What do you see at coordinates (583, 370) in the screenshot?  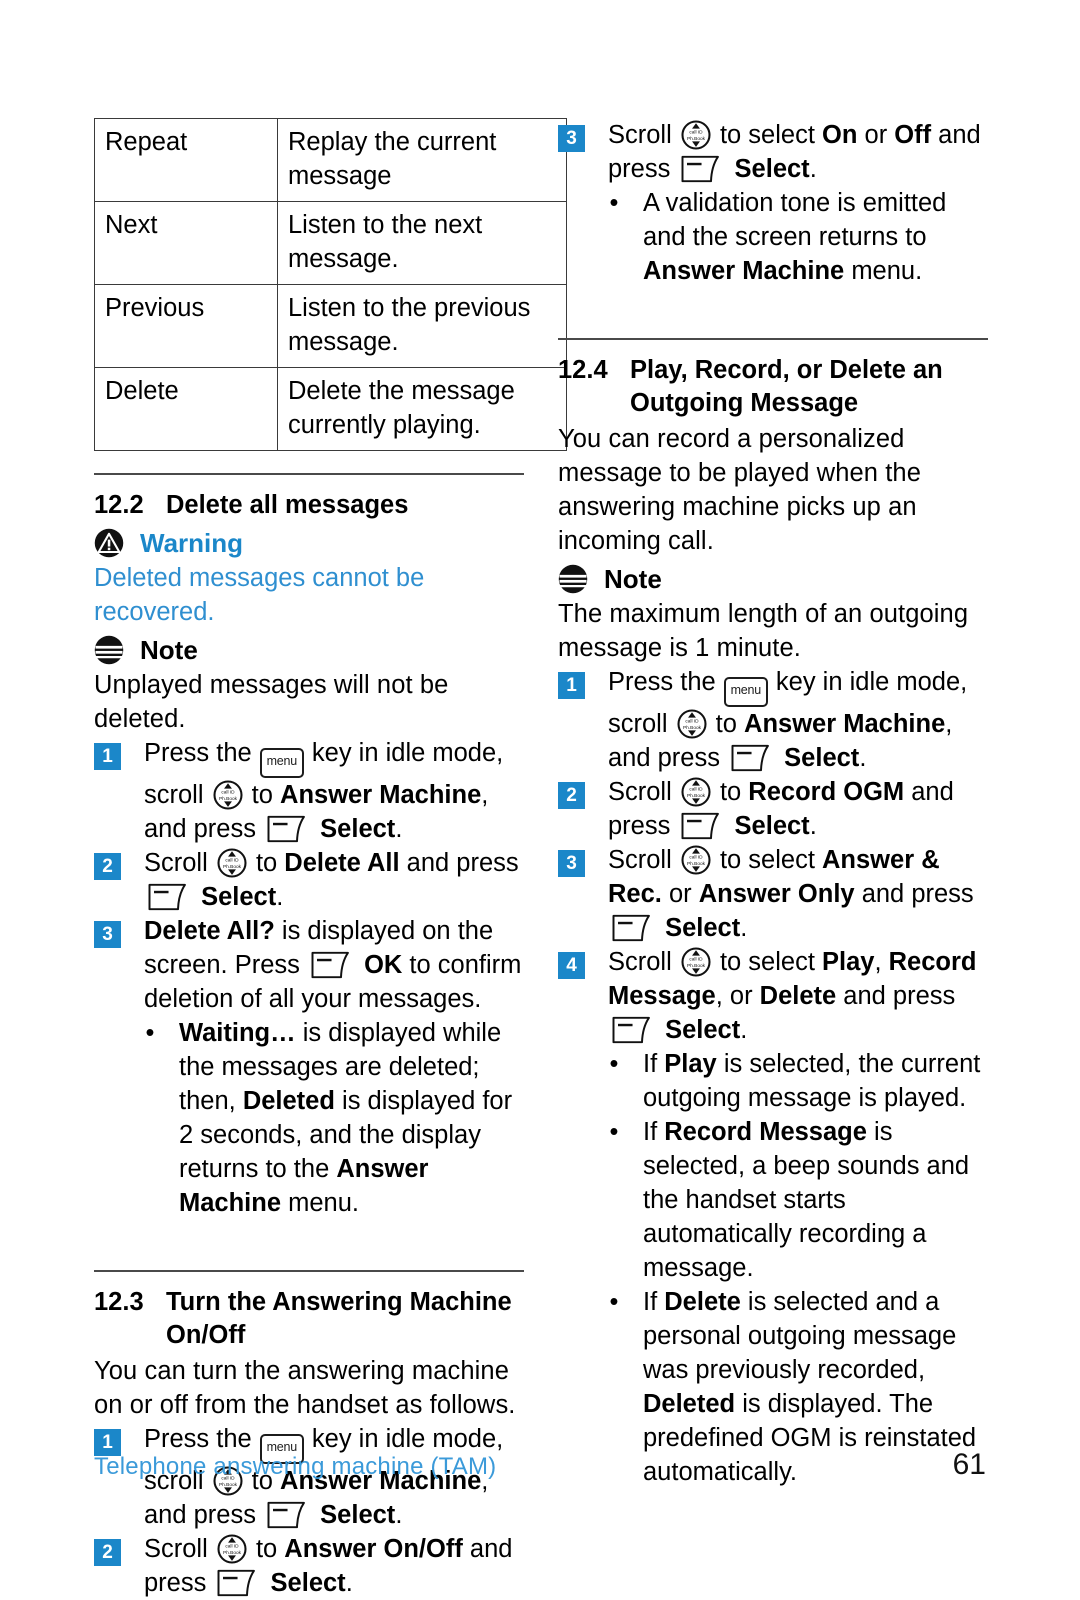 I see `section-number: 12.4` at bounding box center [583, 370].